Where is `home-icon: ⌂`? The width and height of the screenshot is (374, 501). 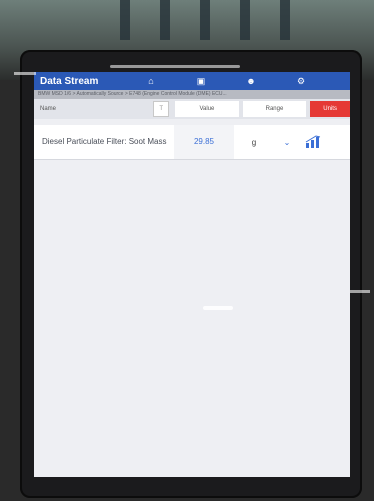 home-icon: ⌂ is located at coordinates (151, 81).